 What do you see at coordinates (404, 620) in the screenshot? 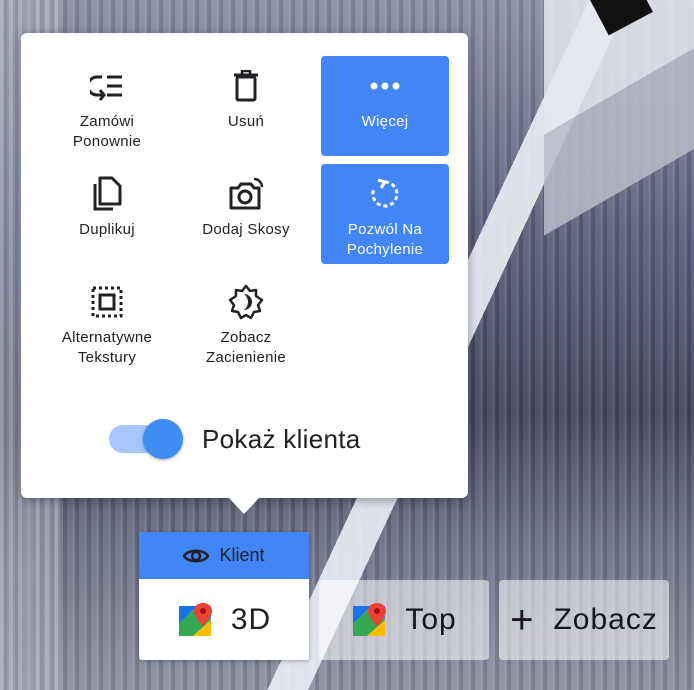
I see `view-top-button: Top` at bounding box center [404, 620].